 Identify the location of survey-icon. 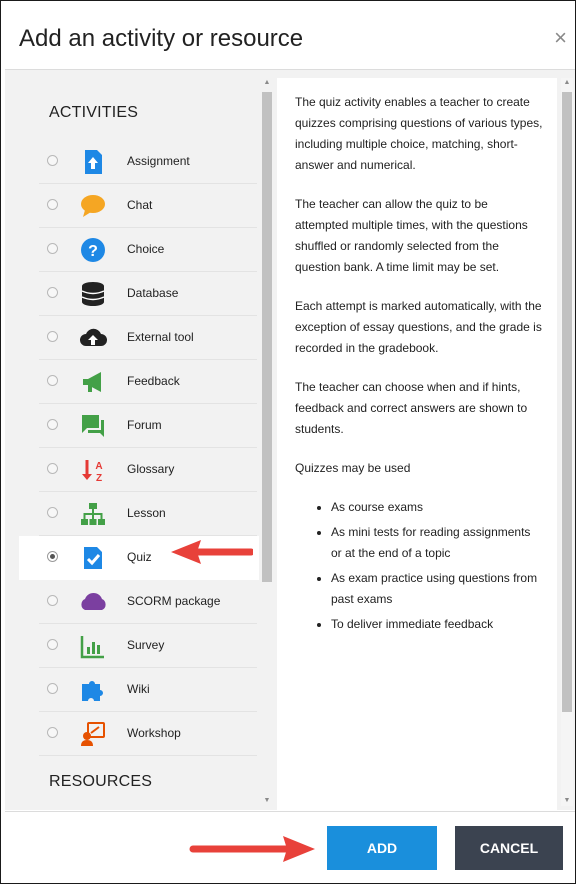
(93, 646).